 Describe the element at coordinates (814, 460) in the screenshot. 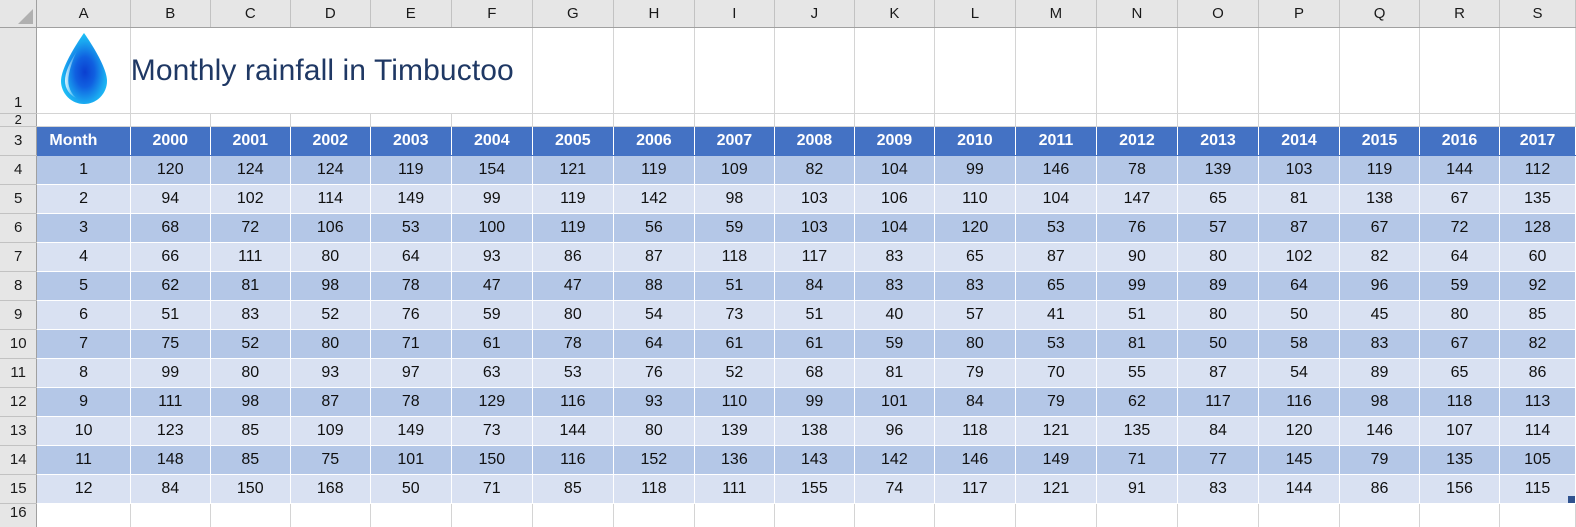

I see `cell-j14: 143` at that location.